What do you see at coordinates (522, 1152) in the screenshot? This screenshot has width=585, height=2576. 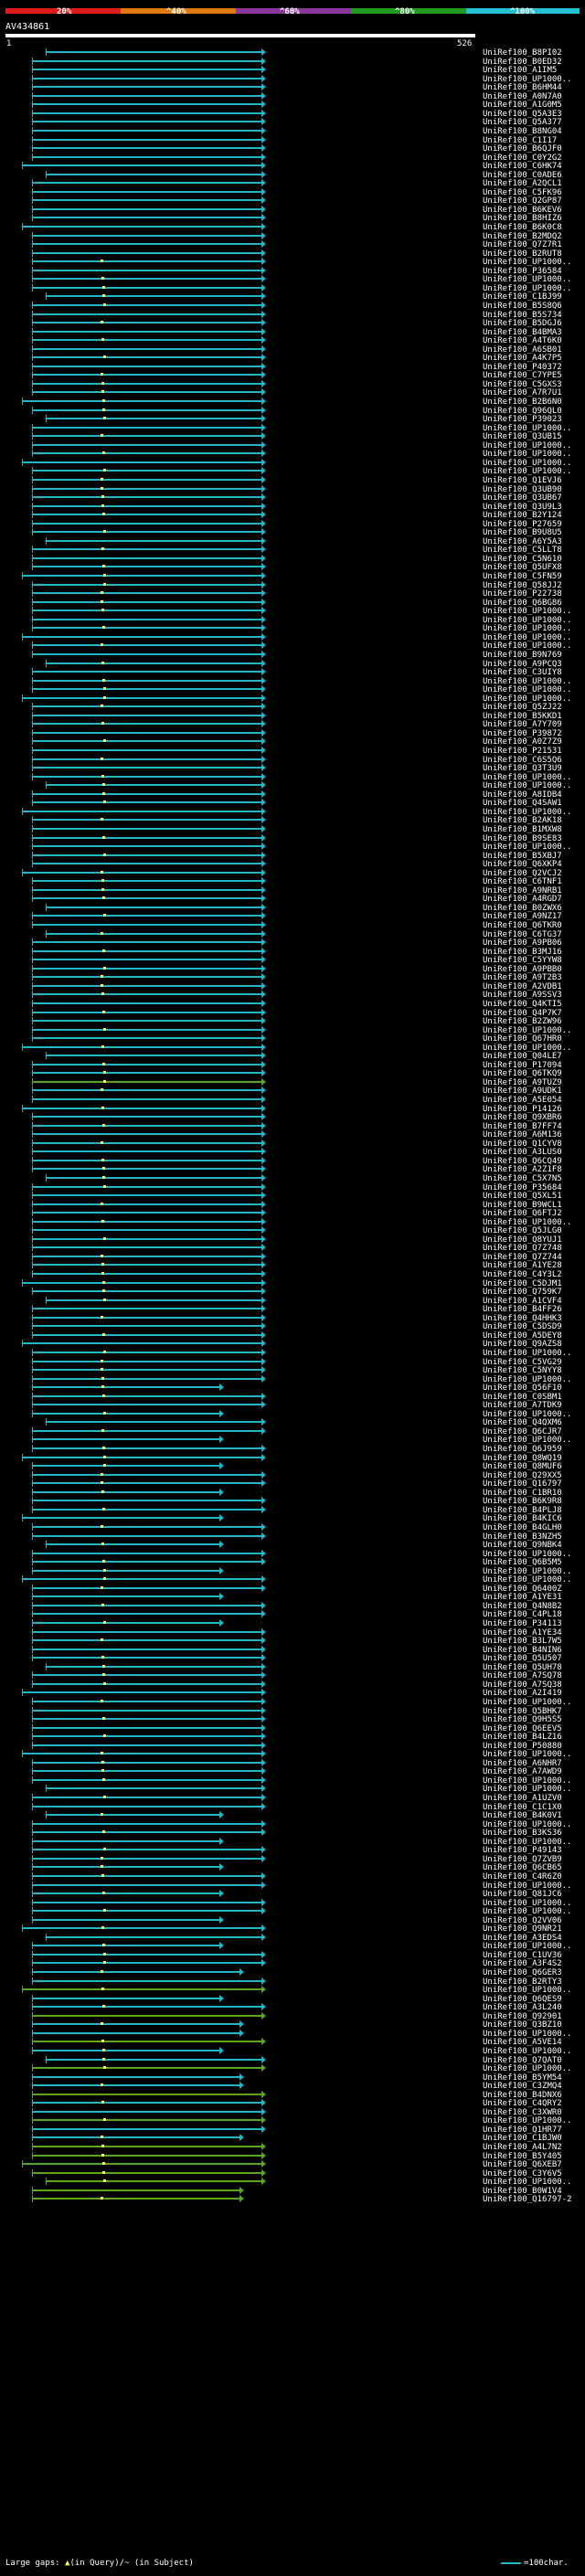 I see `hit-label: UniRef100_A3LUS0` at bounding box center [522, 1152].